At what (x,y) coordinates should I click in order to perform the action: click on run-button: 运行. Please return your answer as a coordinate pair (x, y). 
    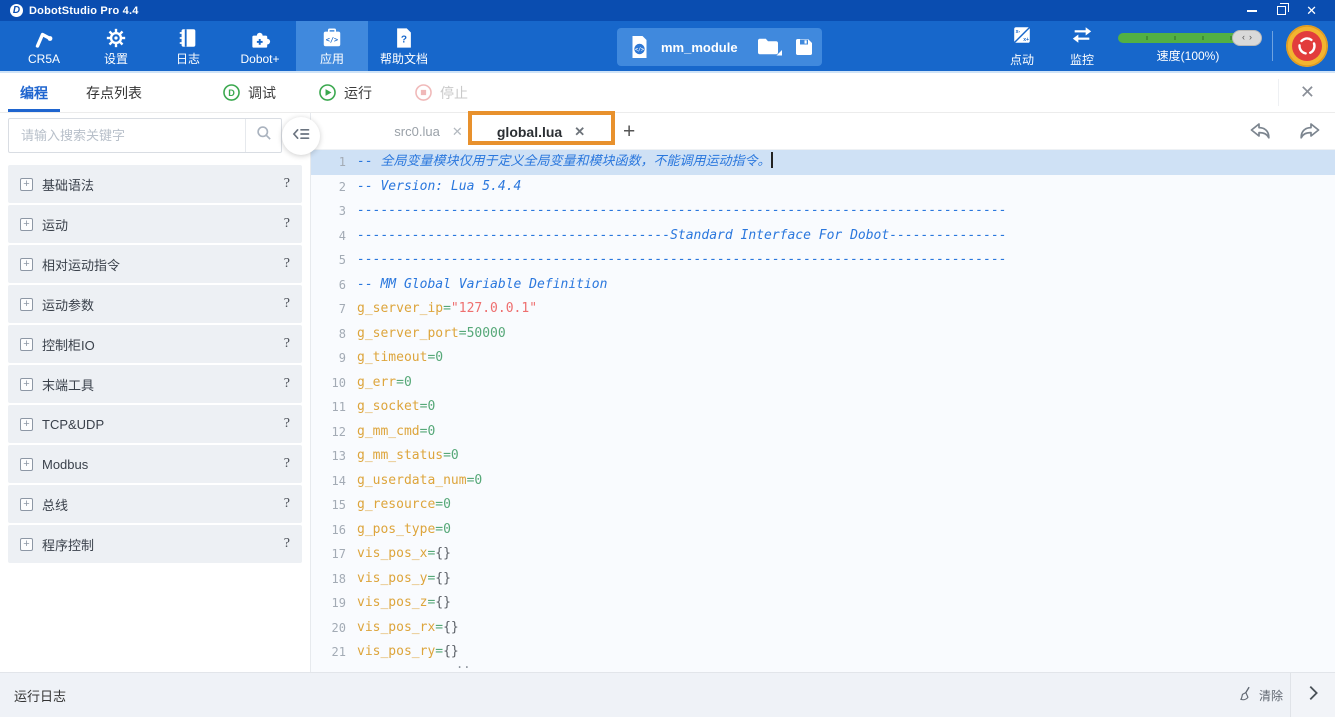
    Looking at the image, I should click on (345, 93).